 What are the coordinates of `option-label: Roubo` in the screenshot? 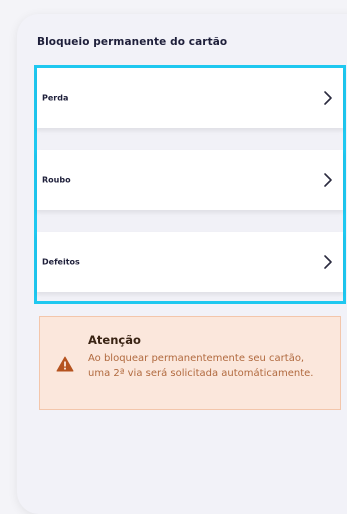 It's located at (56, 180).